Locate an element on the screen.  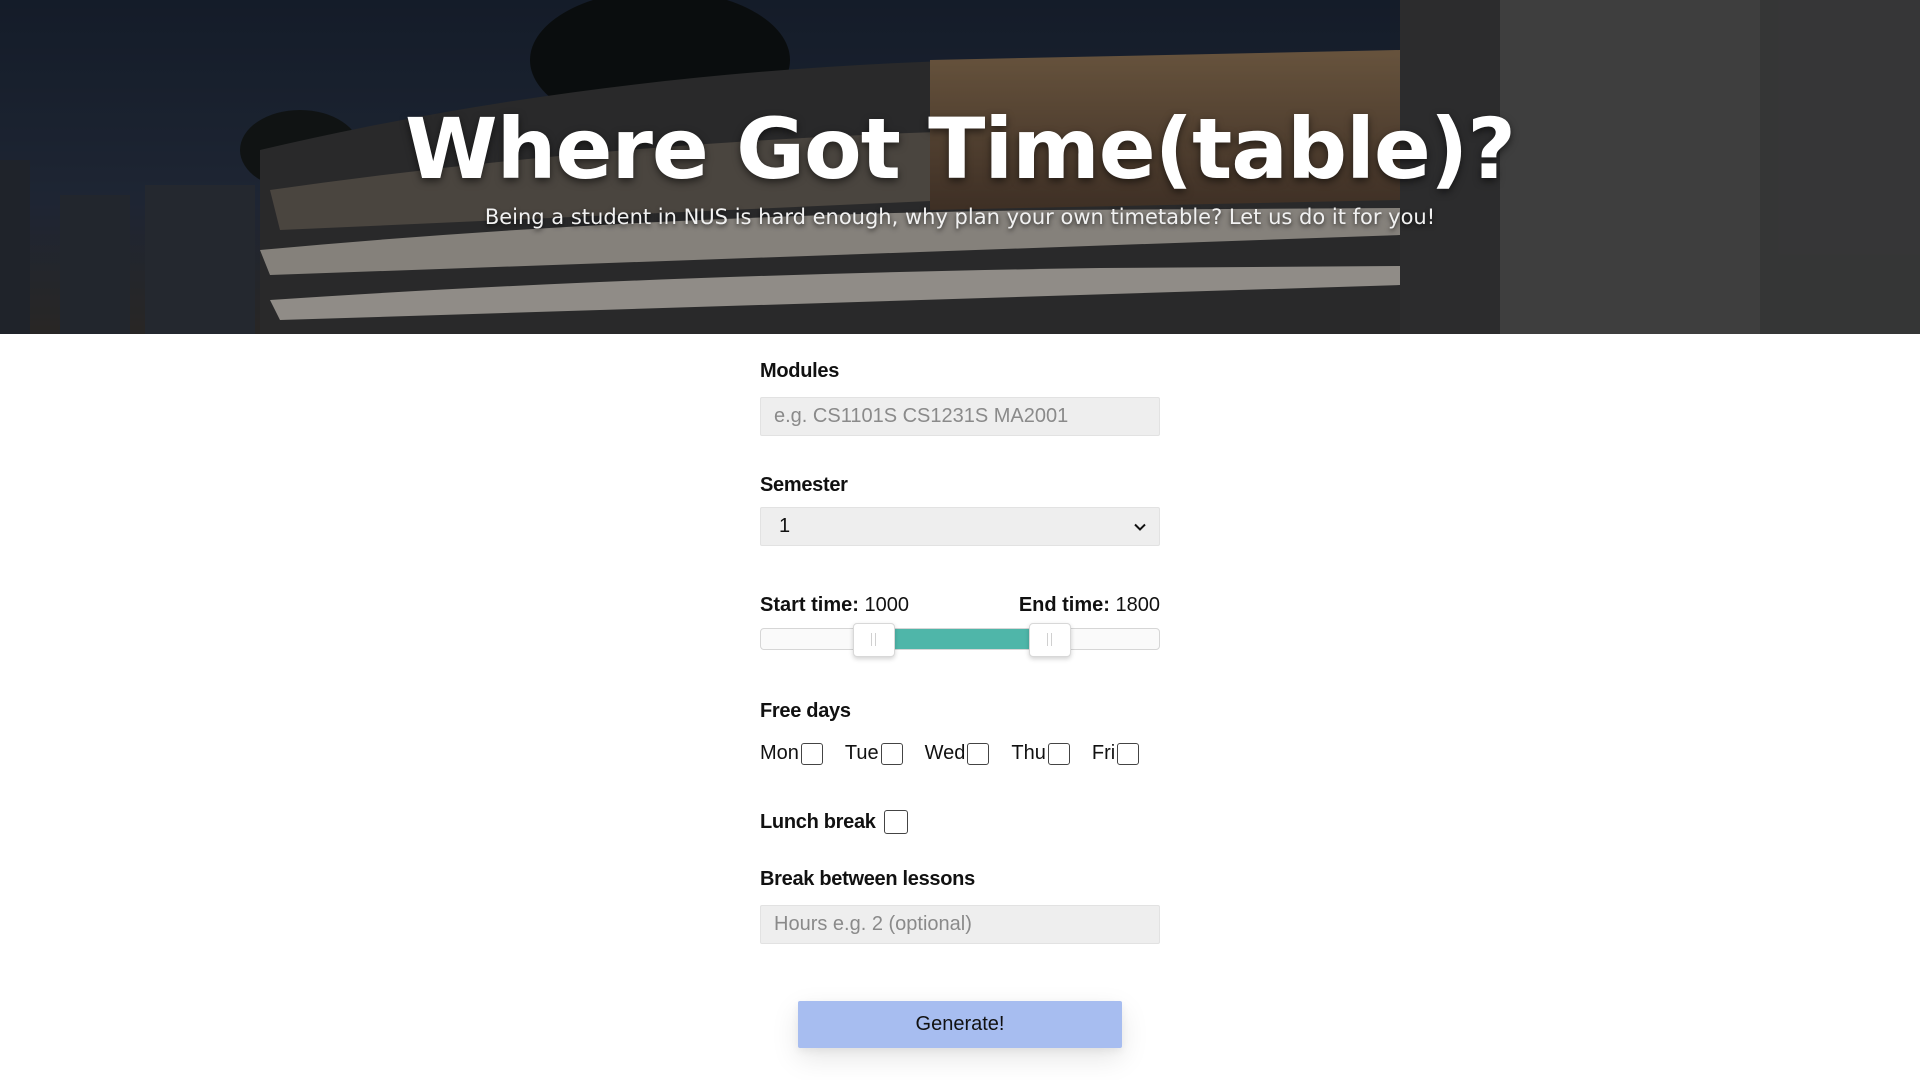
semester-label: Semester is located at coordinates (804, 485).